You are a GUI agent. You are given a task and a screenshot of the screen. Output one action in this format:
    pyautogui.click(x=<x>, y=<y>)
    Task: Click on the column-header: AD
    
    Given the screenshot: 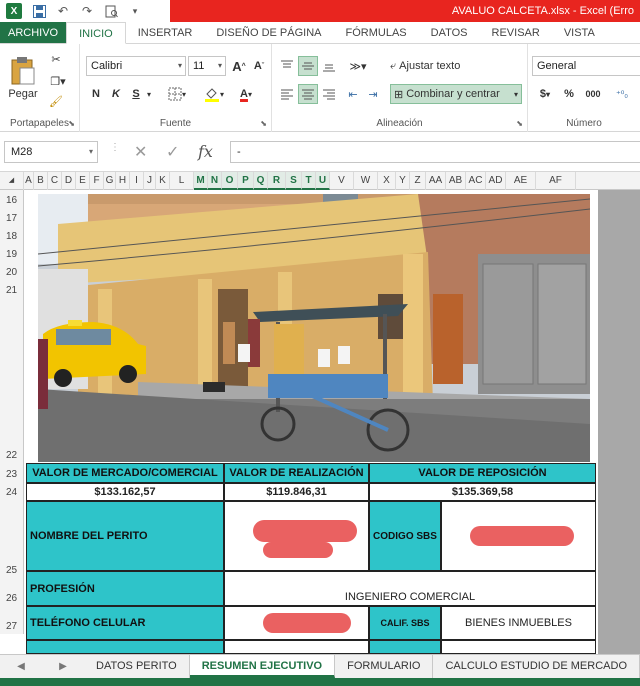 What is the action you would take?
    pyautogui.click(x=496, y=181)
    